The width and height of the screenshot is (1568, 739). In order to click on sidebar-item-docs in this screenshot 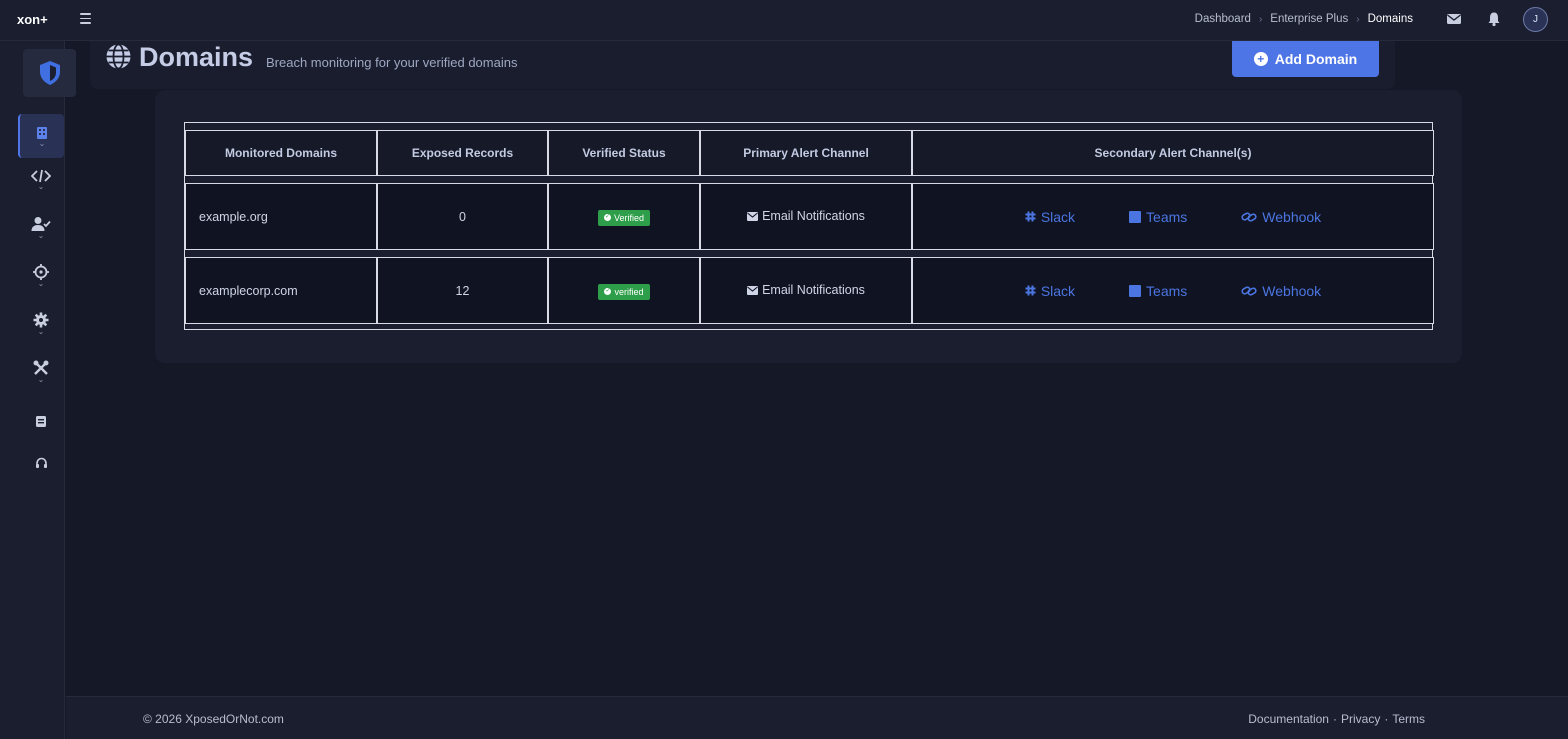, I will do `click(41, 421)`.